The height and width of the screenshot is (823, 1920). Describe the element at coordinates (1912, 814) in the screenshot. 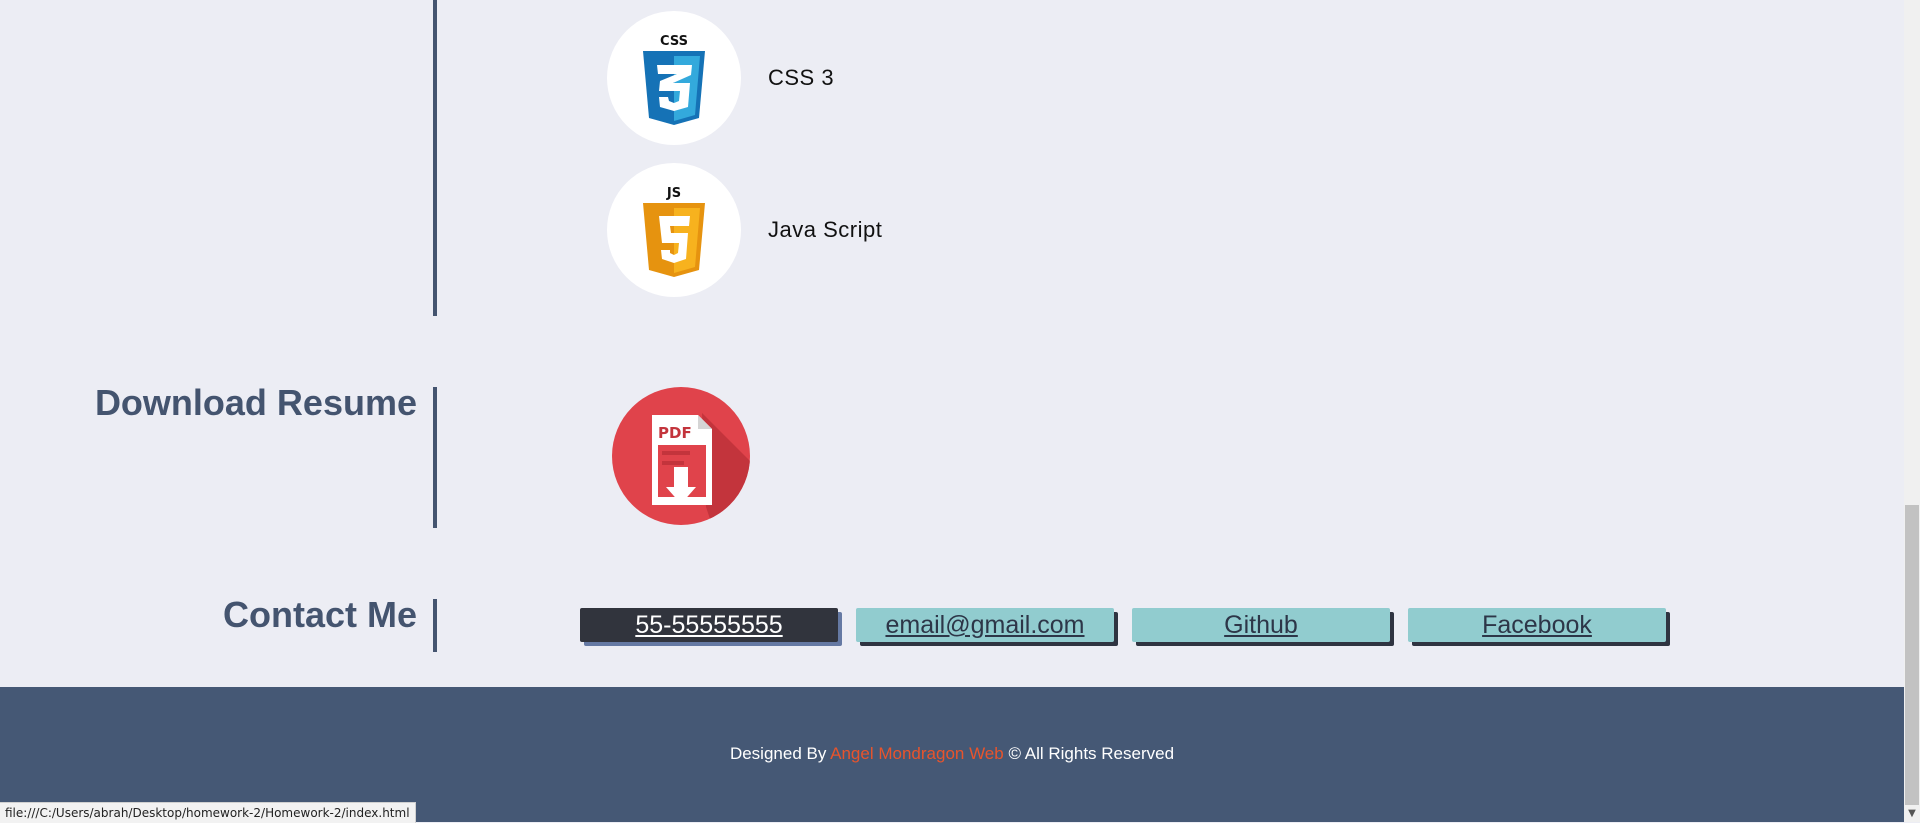

I see `scroll-down-arrow-icon: ▼` at that location.